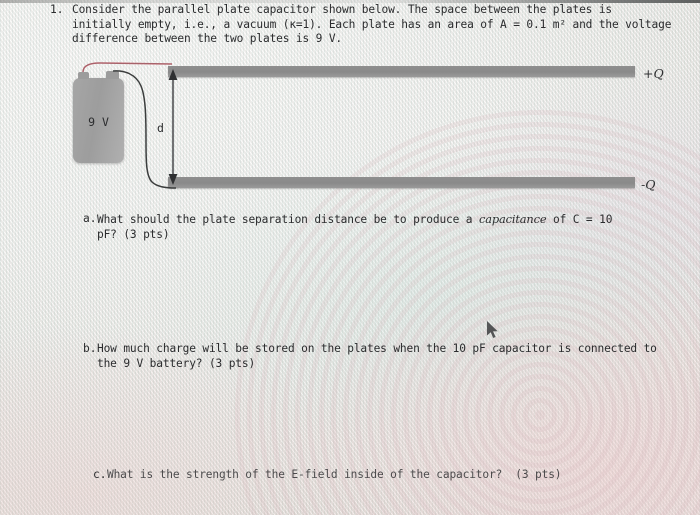 This screenshot has height=515, width=700. Describe the element at coordinates (100, 474) in the screenshot. I see `part-c-label: c.` at that location.